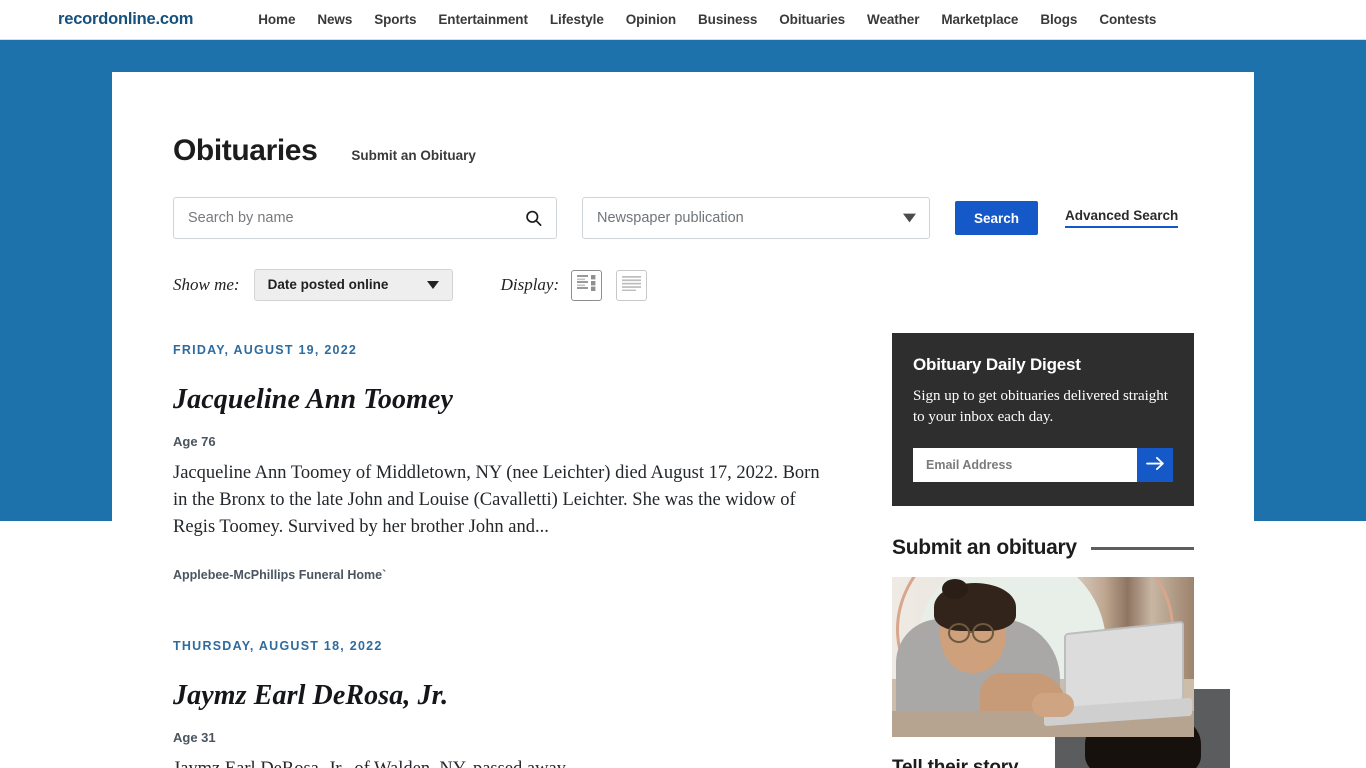 This screenshot has width=1366, height=768. I want to click on search-input, so click(365, 218).